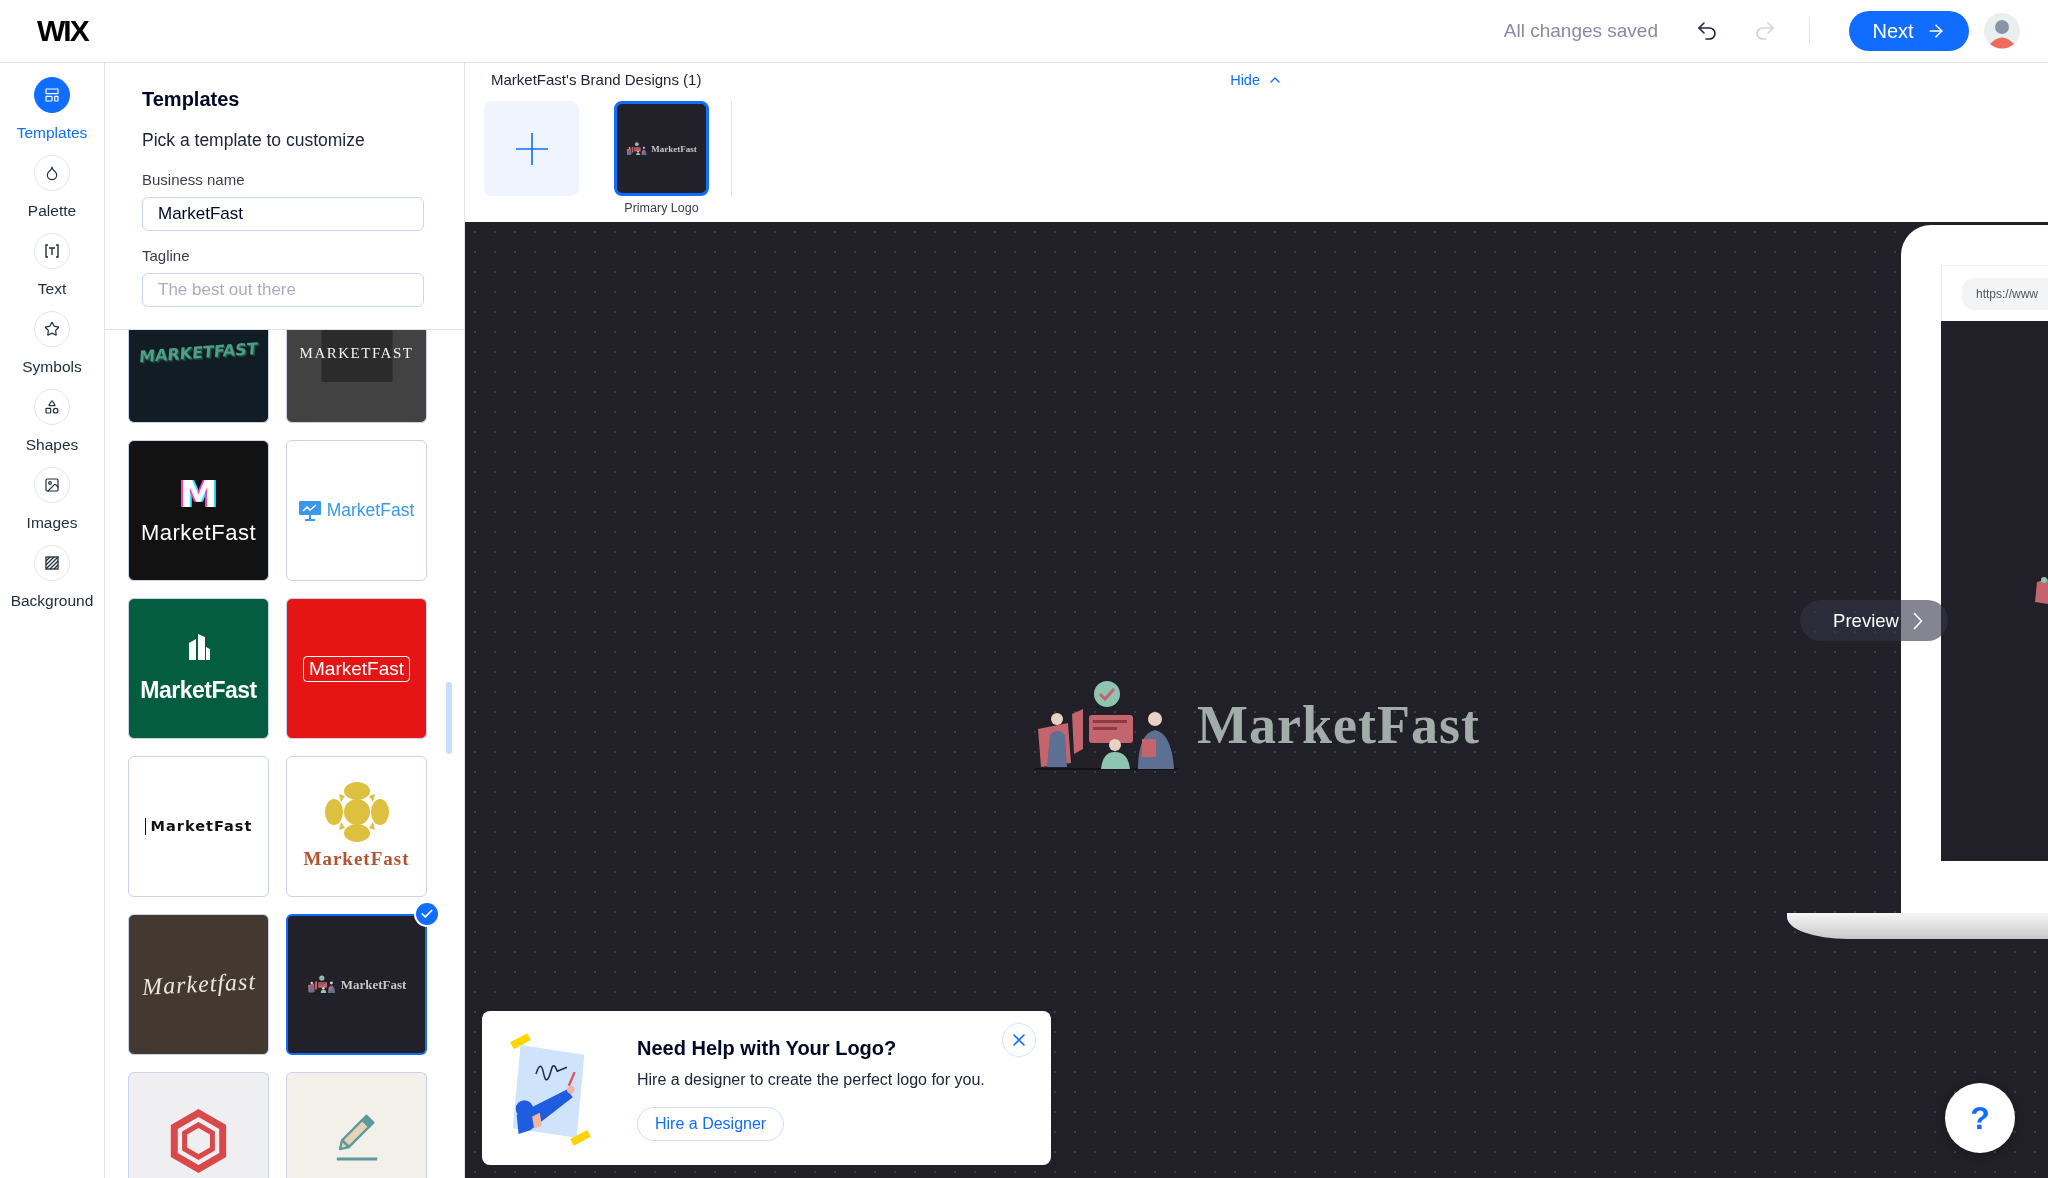  What do you see at coordinates (283, 290) in the screenshot?
I see `input-field: The best out there` at bounding box center [283, 290].